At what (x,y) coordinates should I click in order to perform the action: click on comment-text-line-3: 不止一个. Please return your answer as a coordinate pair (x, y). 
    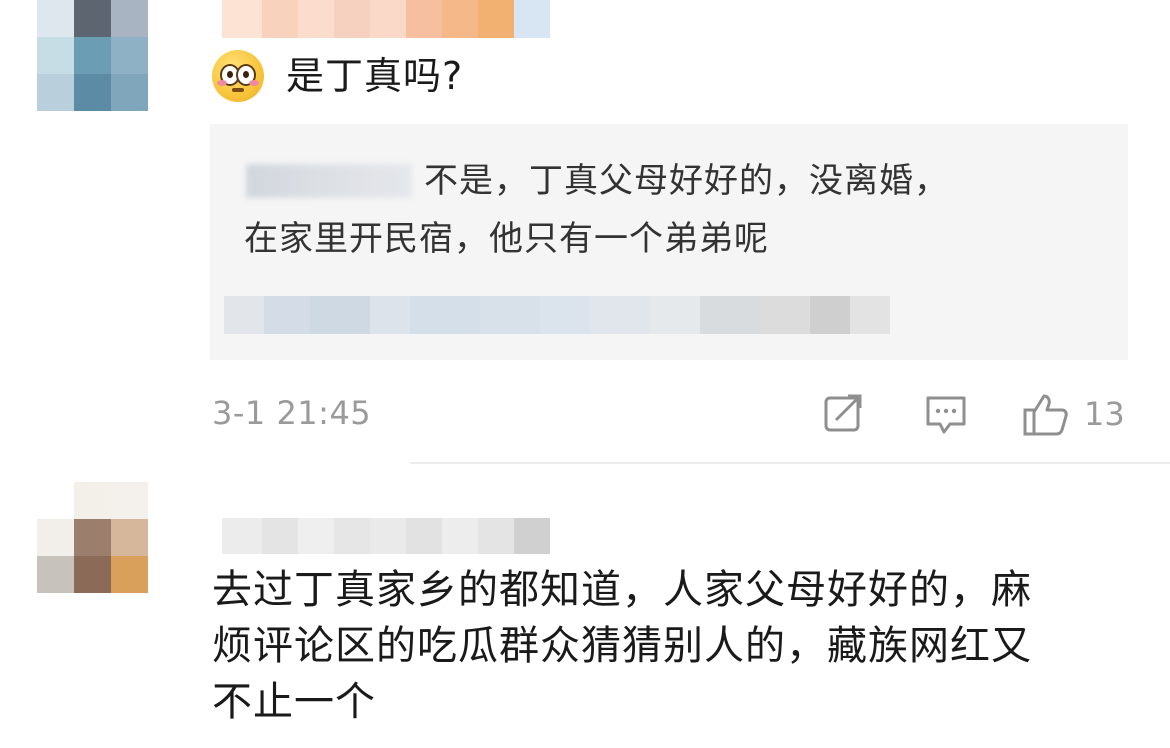
    Looking at the image, I should click on (294, 702).